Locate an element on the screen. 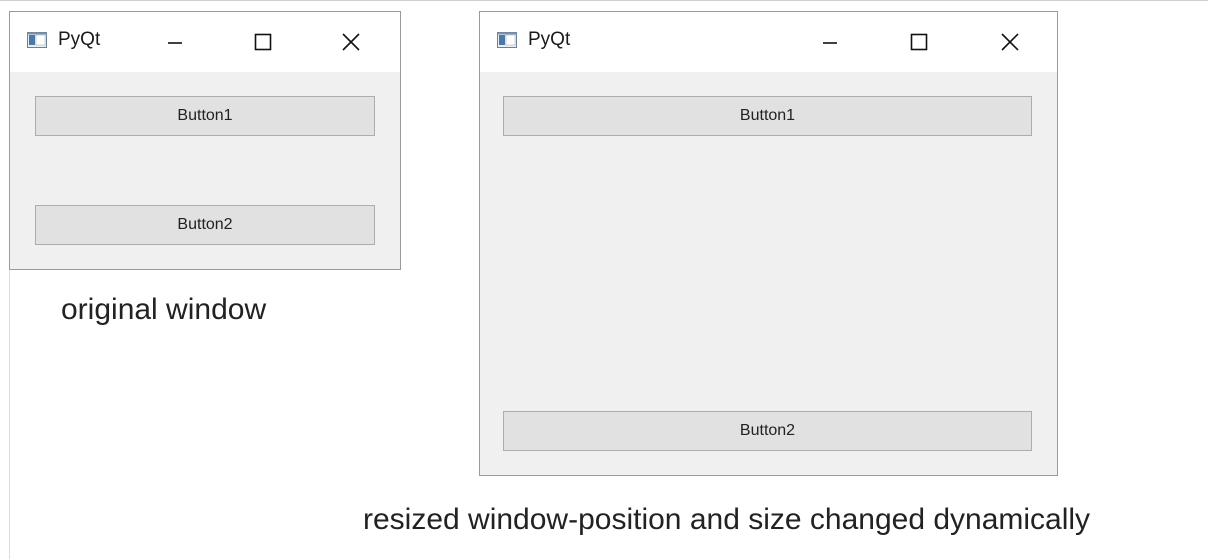  original-window-caption: original window is located at coordinates (164, 309).